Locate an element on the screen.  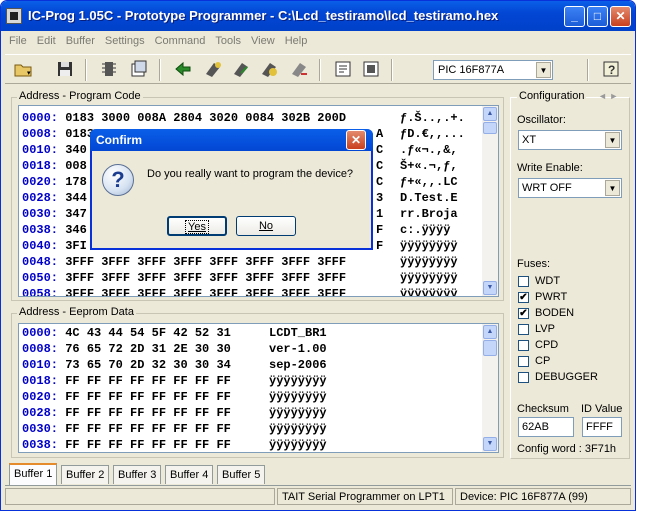
program-row: 0030: 347 rr.Broja is located at coordinates (240, 214).